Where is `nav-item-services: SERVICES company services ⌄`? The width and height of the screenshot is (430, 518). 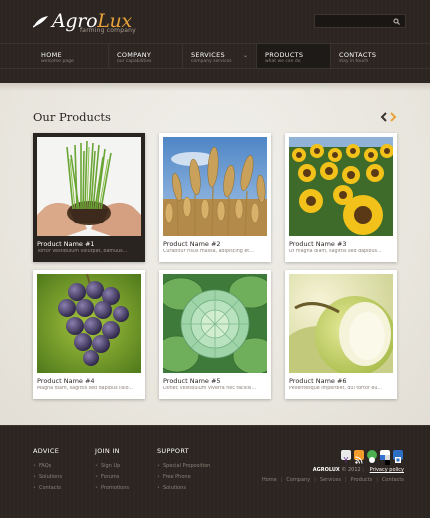
nav-item-services: SERVICES company services ⌄ is located at coordinates (219, 56).